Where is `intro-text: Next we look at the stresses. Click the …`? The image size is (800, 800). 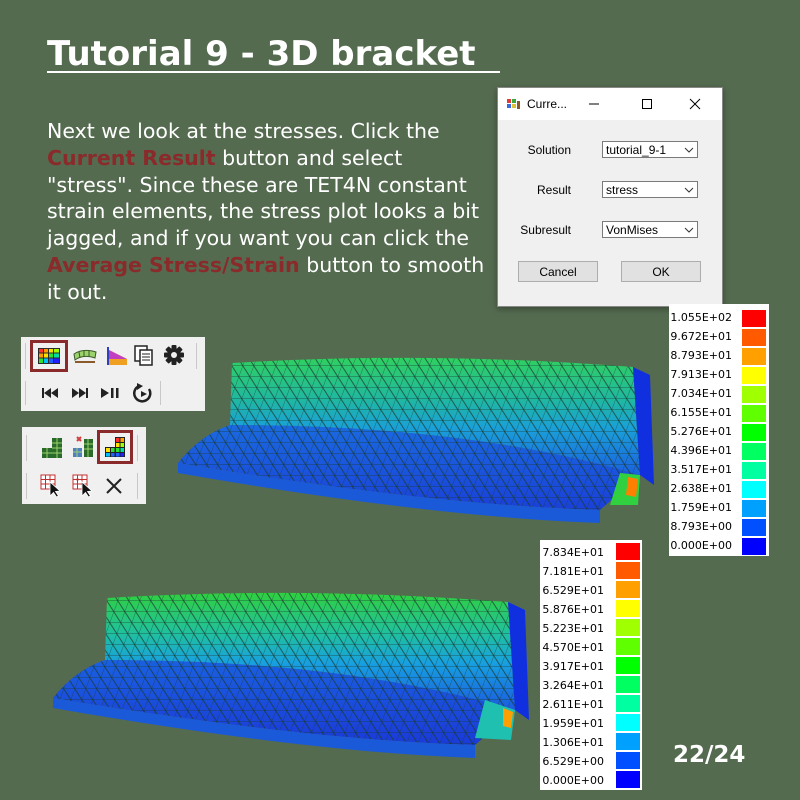
intro-text: Next we look at the stresses. Click the … is located at coordinates (269, 212).